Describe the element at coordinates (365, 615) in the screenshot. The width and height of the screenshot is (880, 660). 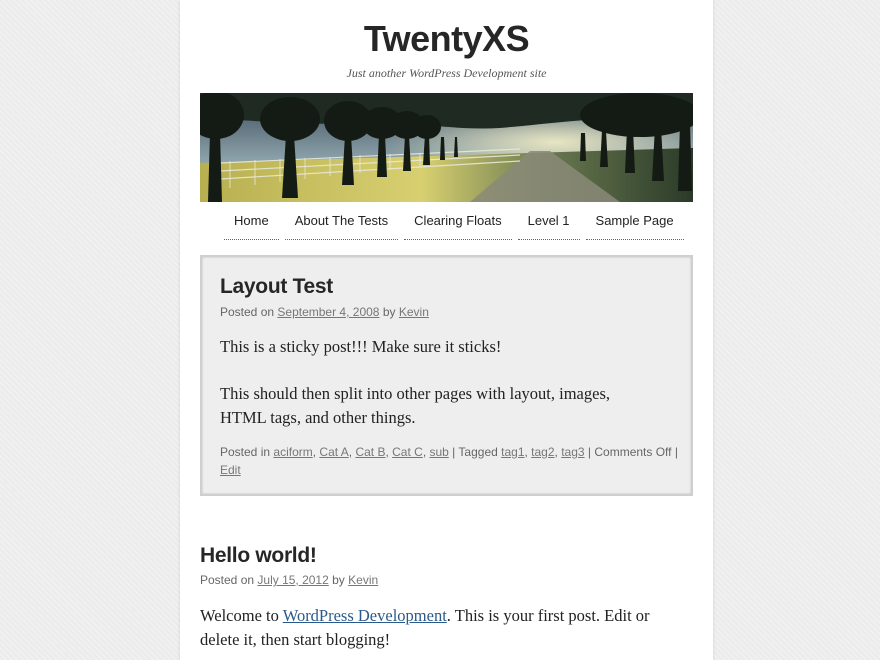
I see `site-link: WordPress Development` at that location.